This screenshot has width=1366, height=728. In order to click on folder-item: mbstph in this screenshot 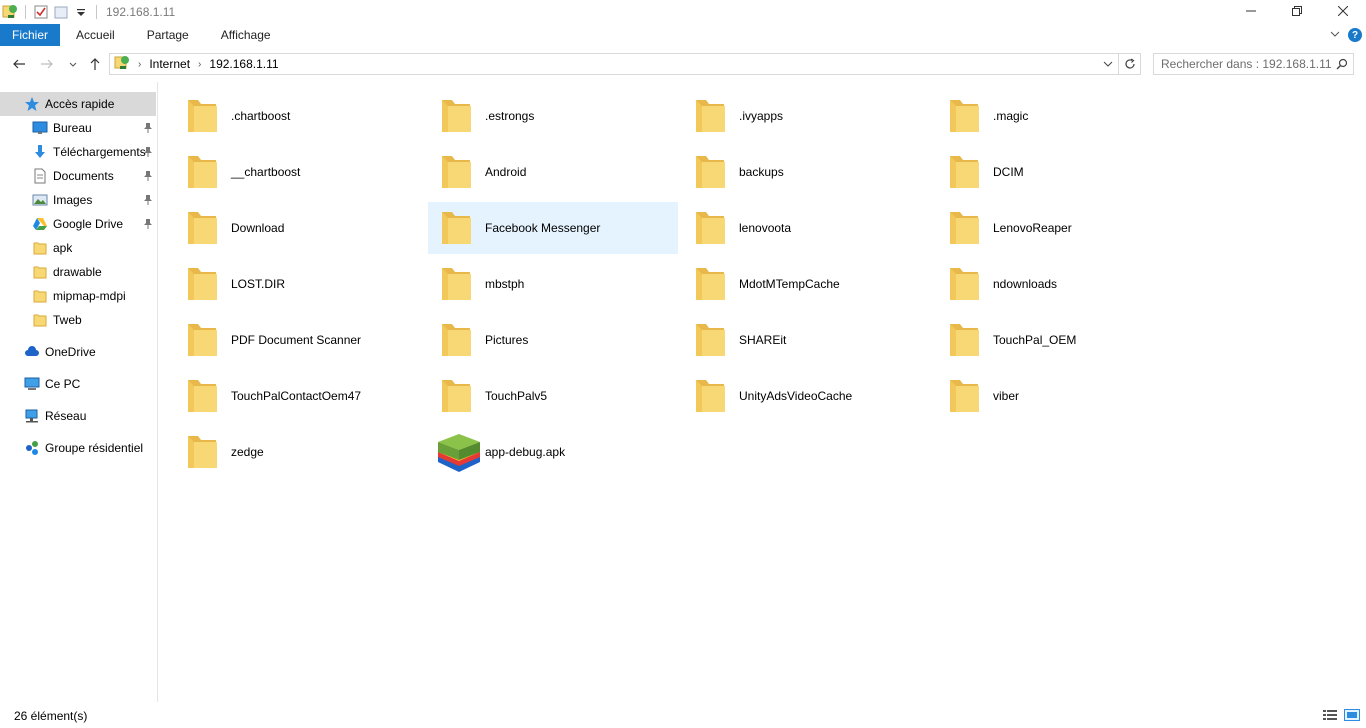, I will do `click(553, 284)`.